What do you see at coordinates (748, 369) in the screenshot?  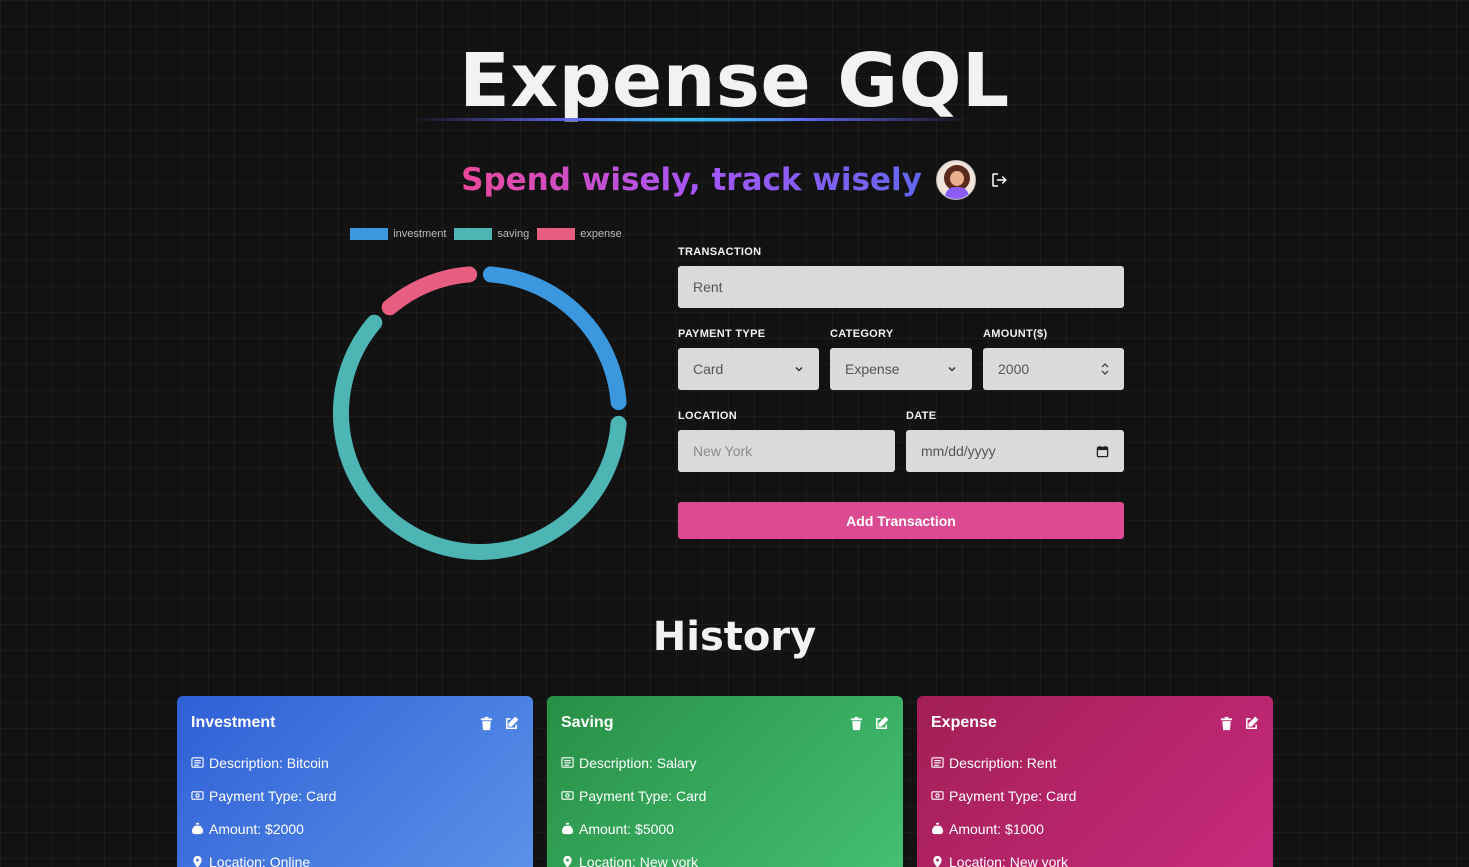 I see `payment-type-select: Card` at bounding box center [748, 369].